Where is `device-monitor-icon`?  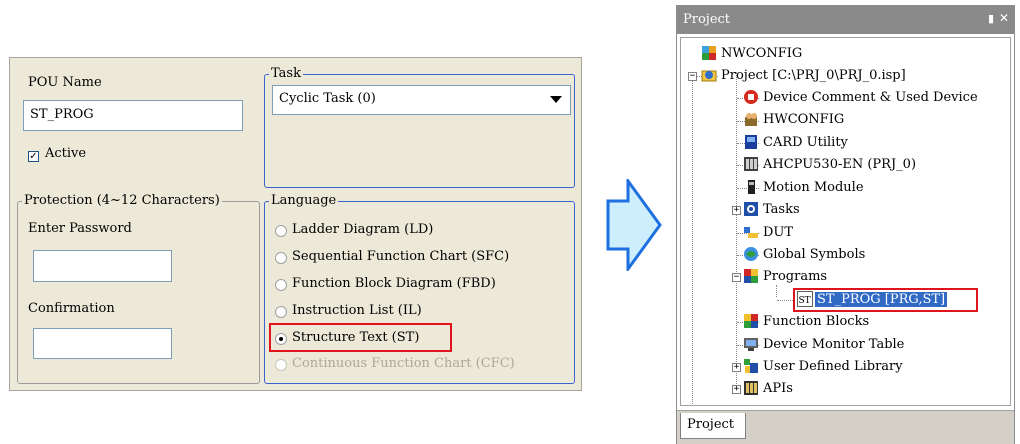 device-monitor-icon is located at coordinates (751, 344).